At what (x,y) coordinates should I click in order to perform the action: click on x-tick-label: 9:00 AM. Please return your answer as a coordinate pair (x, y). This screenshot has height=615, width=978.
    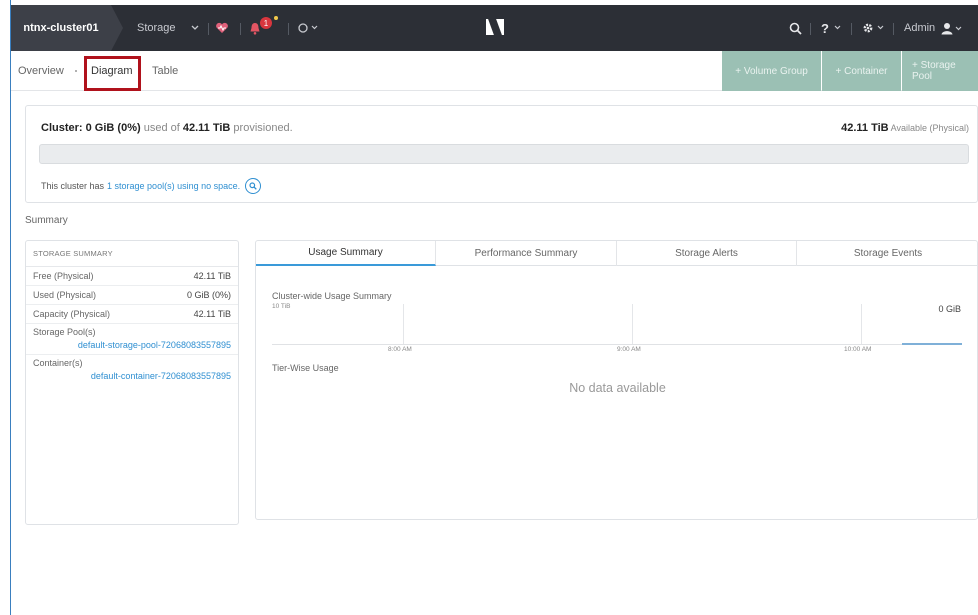
    Looking at the image, I should click on (629, 349).